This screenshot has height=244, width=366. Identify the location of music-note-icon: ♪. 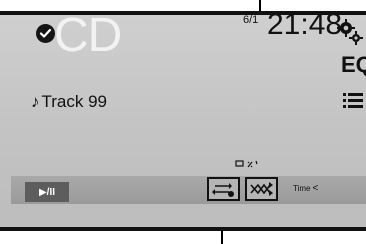
(35, 101).